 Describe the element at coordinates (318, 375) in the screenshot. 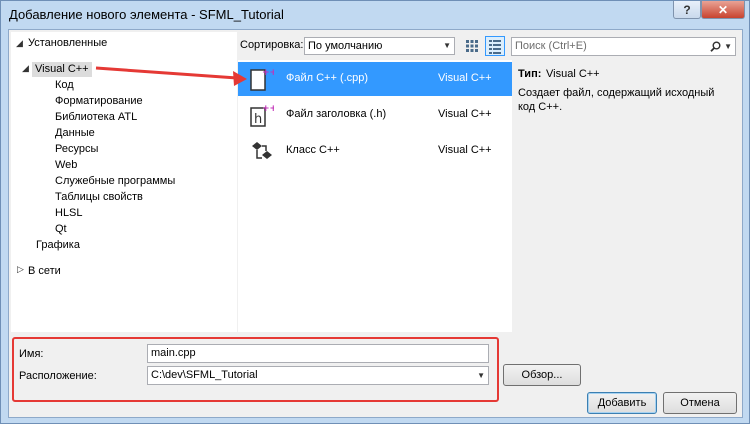

I see `location-dropdown: C:\dev\SFML_Tutorial ▼` at that location.